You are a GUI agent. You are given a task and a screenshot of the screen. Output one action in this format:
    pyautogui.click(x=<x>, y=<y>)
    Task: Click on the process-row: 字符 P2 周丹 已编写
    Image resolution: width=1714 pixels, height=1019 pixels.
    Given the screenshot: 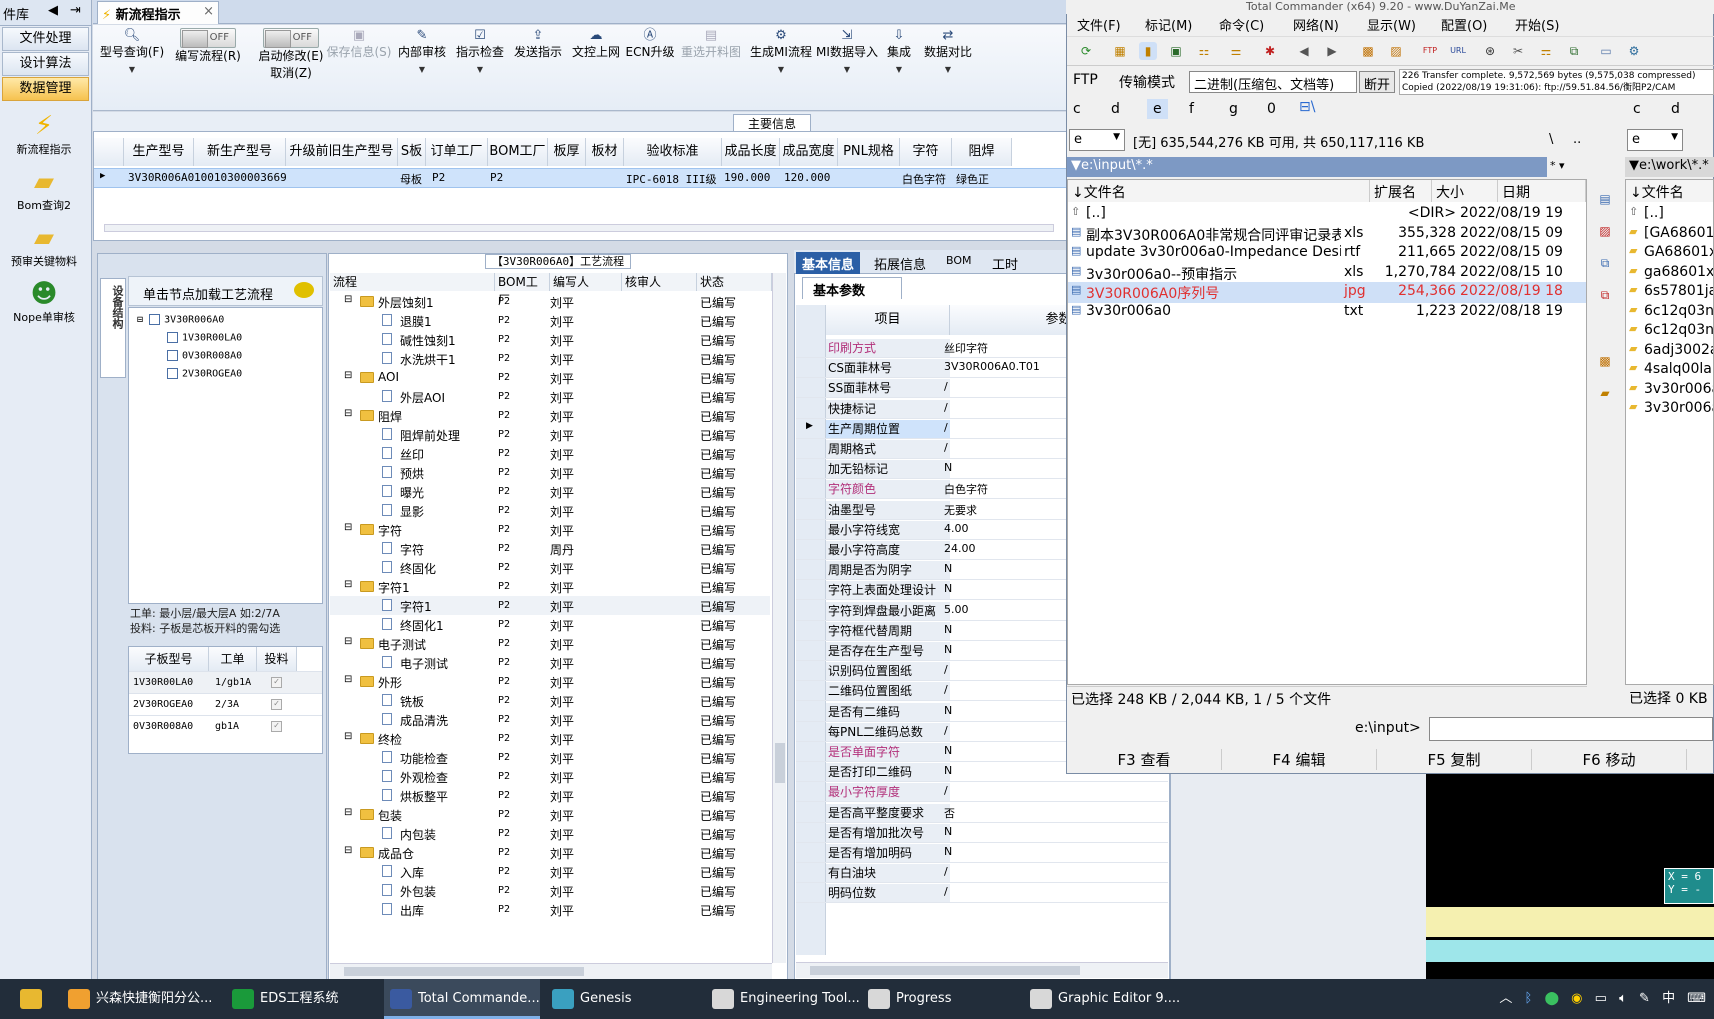 What is the action you would take?
    pyautogui.click(x=550, y=548)
    